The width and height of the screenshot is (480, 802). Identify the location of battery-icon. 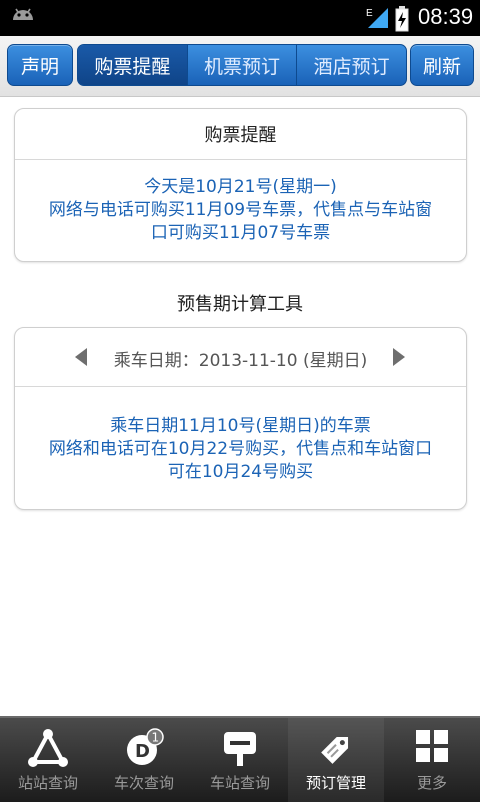
(402, 19).